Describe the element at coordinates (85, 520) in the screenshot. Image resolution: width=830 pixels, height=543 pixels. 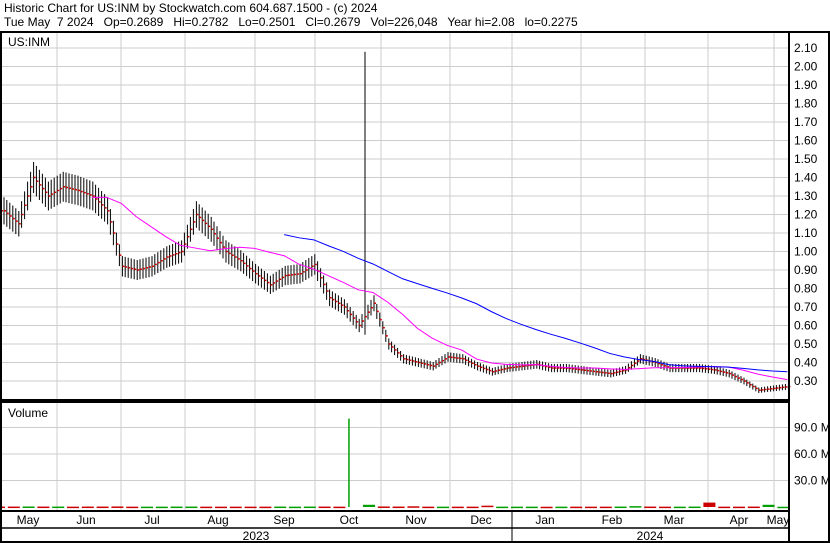
I see `month-label: Jun` at that location.